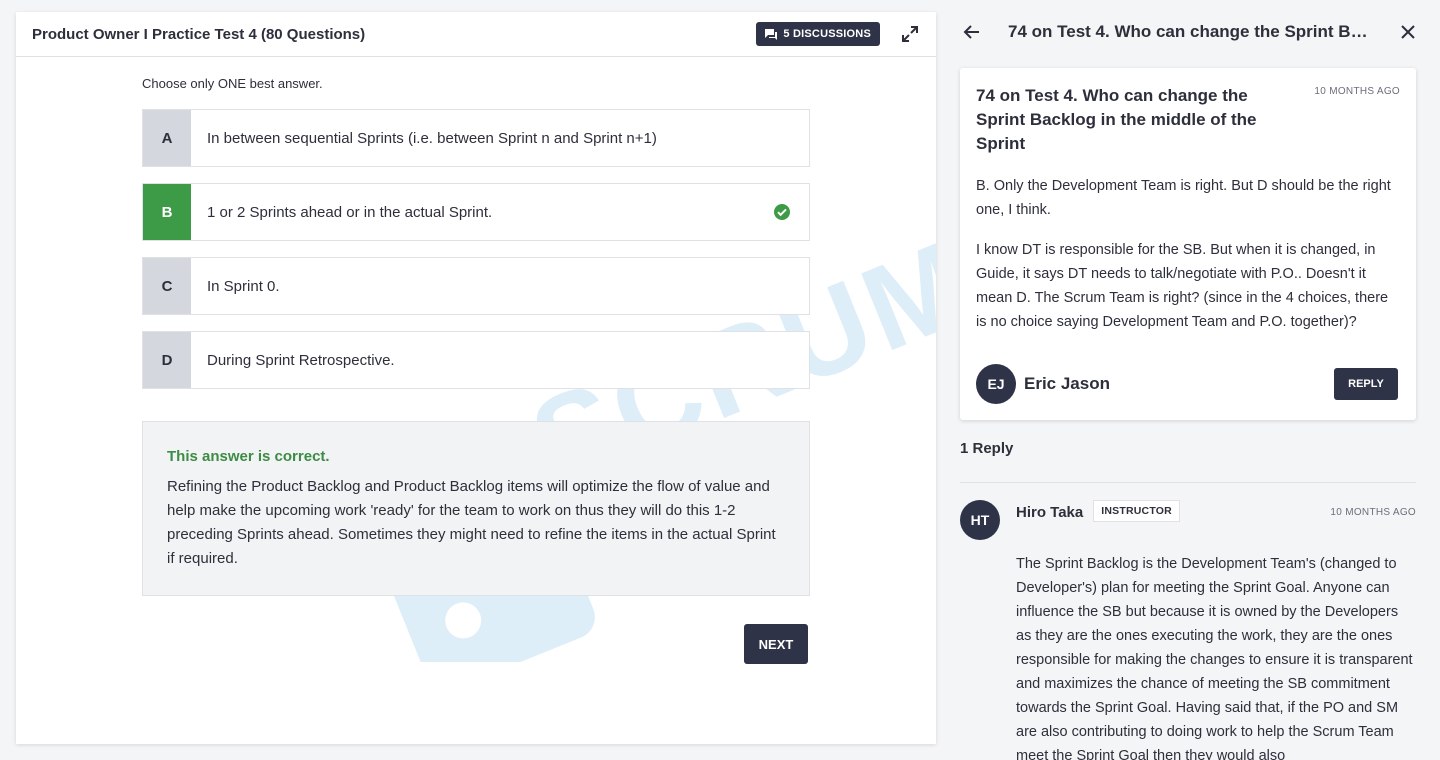  Describe the element at coordinates (1136, 511) in the screenshot. I see `instructor-badge: INSTRUCTOR` at that location.